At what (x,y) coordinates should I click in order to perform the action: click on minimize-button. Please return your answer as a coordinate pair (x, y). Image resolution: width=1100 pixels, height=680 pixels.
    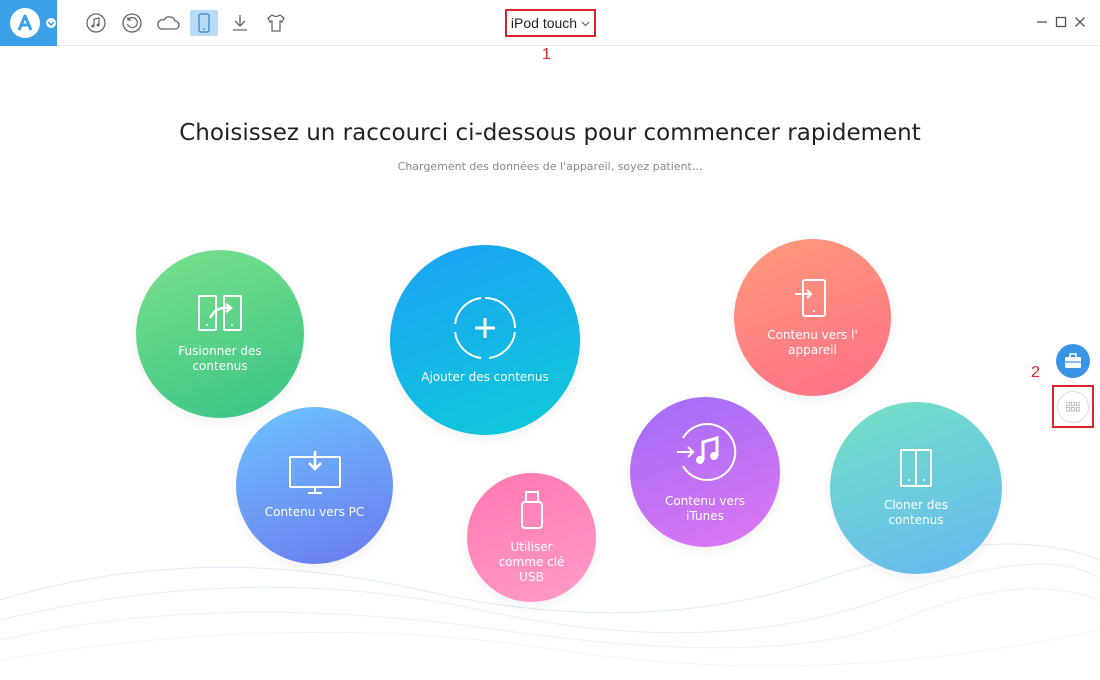
    Looking at the image, I should click on (1042, 22).